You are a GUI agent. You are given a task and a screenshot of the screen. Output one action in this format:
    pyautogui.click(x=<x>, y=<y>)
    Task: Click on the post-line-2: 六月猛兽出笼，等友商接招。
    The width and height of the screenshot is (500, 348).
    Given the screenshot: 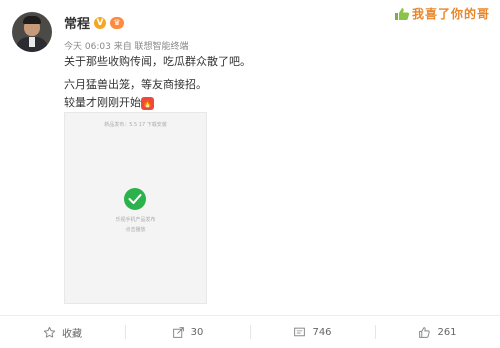 What is the action you would take?
    pyautogui.click(x=135, y=84)
    